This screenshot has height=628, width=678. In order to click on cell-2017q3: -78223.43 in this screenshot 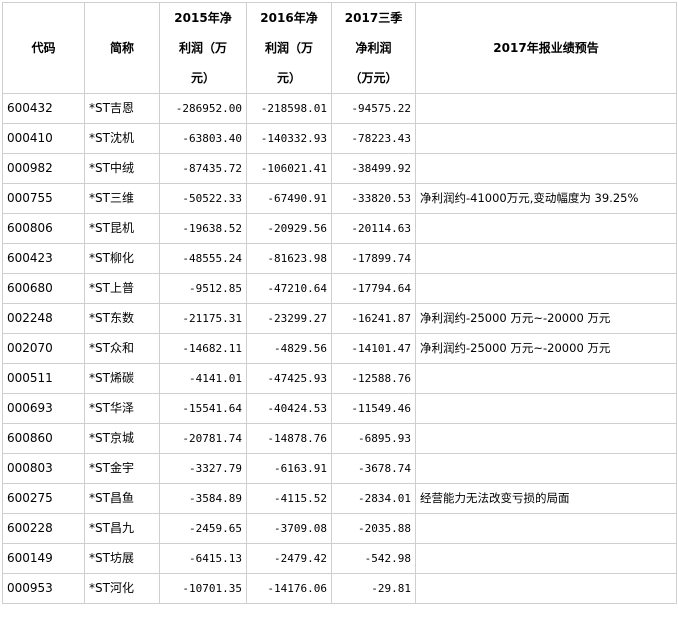, I will do `click(373, 138)`.